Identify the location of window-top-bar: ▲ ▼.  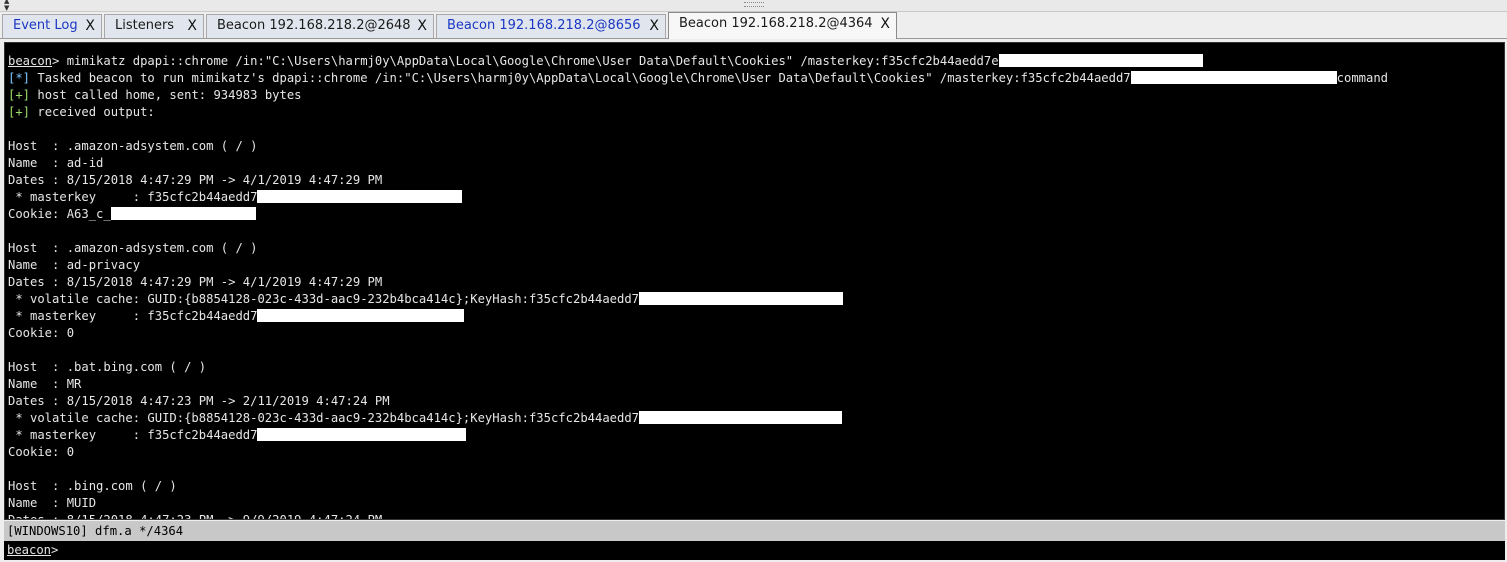
(753, 6).